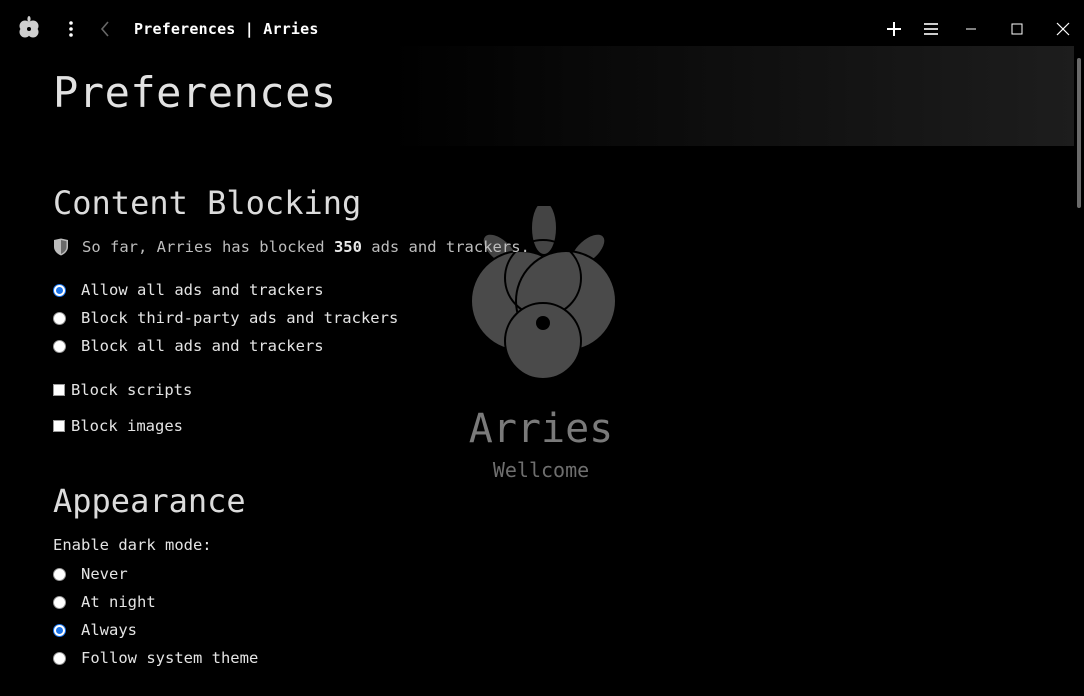 The height and width of the screenshot is (696, 1084). Describe the element at coordinates (894, 29) in the screenshot. I see `plus-icon` at that location.